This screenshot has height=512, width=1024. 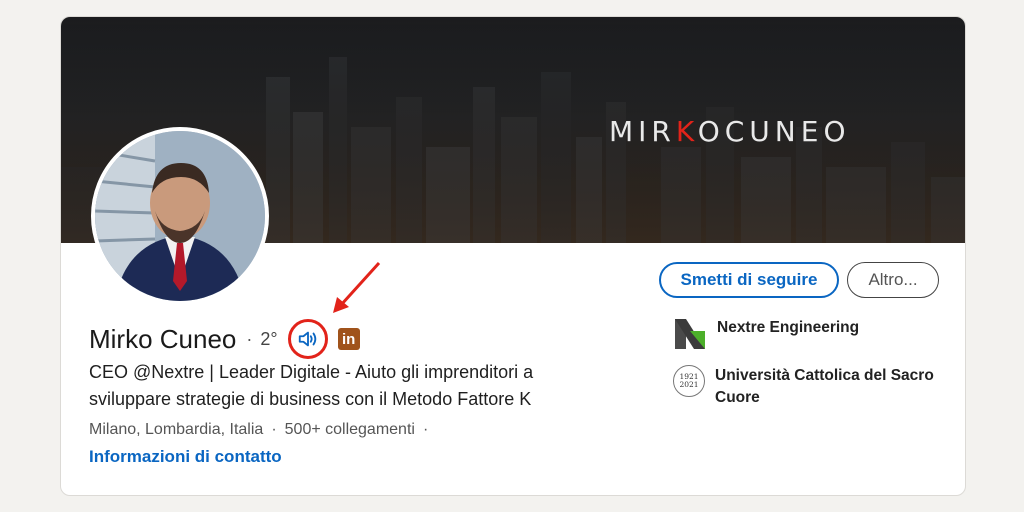 I want to click on org-item-nextre: Nextre Engineering, so click(x=766, y=334).